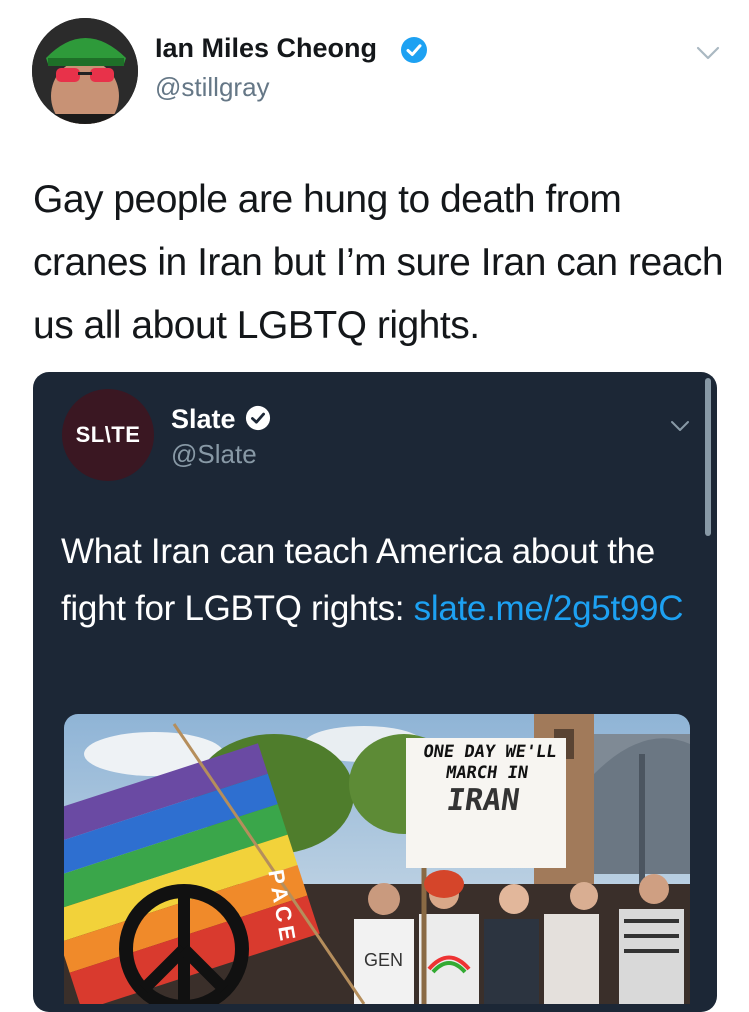 The image size is (749, 1012). What do you see at coordinates (266, 48) in the screenshot?
I see `author-name: Ian Miles Cheong` at bounding box center [266, 48].